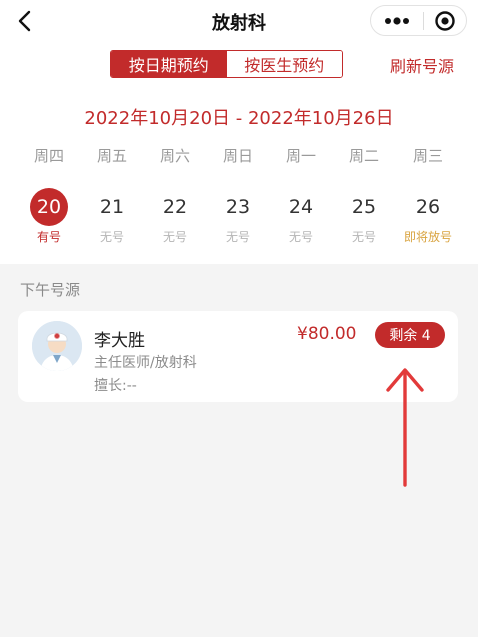  I want to click on back-button, so click(25, 21).